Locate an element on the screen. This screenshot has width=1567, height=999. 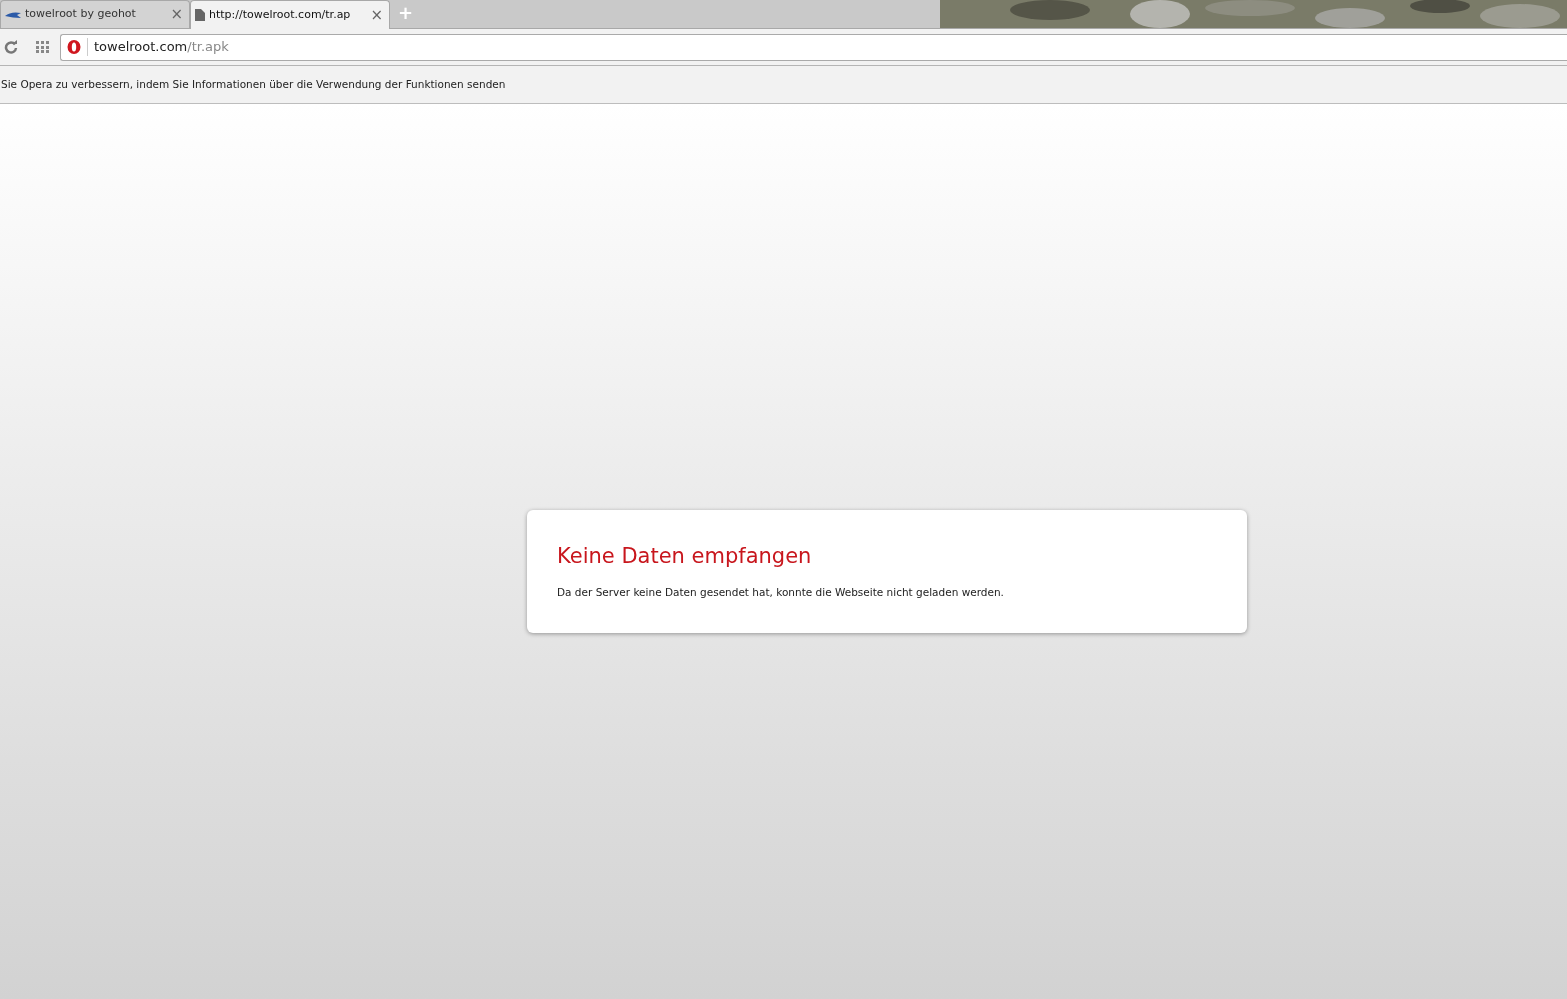
opera-logo-icon is located at coordinates (74, 47).